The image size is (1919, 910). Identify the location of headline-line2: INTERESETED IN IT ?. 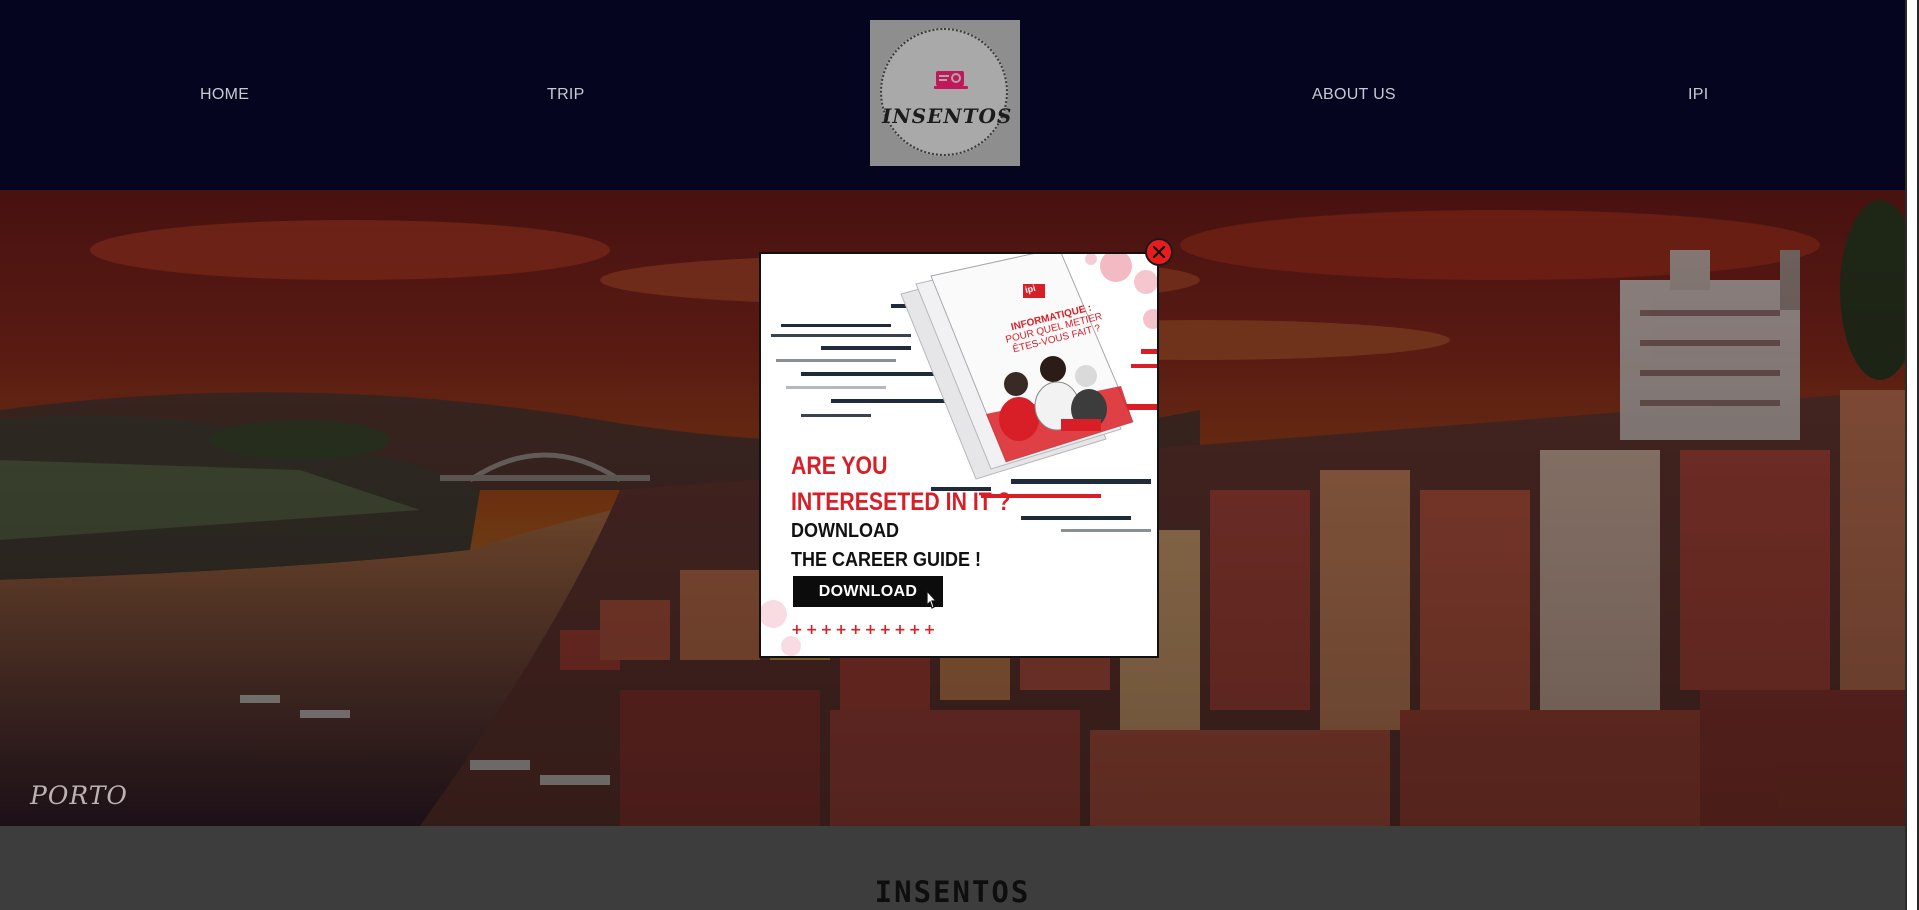
(901, 502).